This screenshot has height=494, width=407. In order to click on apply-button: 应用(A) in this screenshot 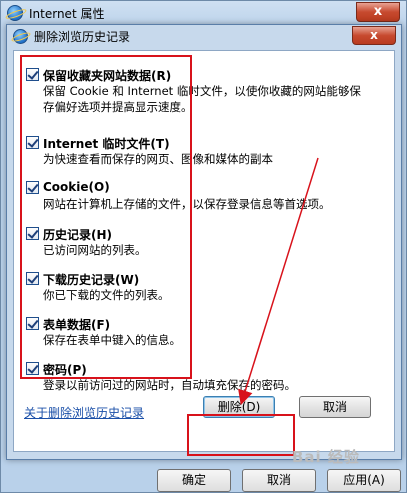, I will do `click(364, 480)`.